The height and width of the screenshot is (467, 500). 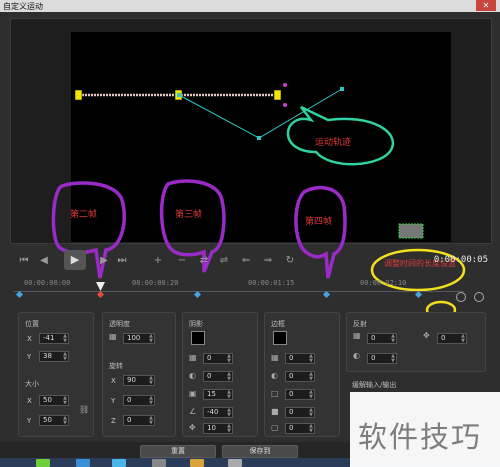 I want to click on shadow-value-2: 0 ▲ ▼, so click(x=218, y=376).